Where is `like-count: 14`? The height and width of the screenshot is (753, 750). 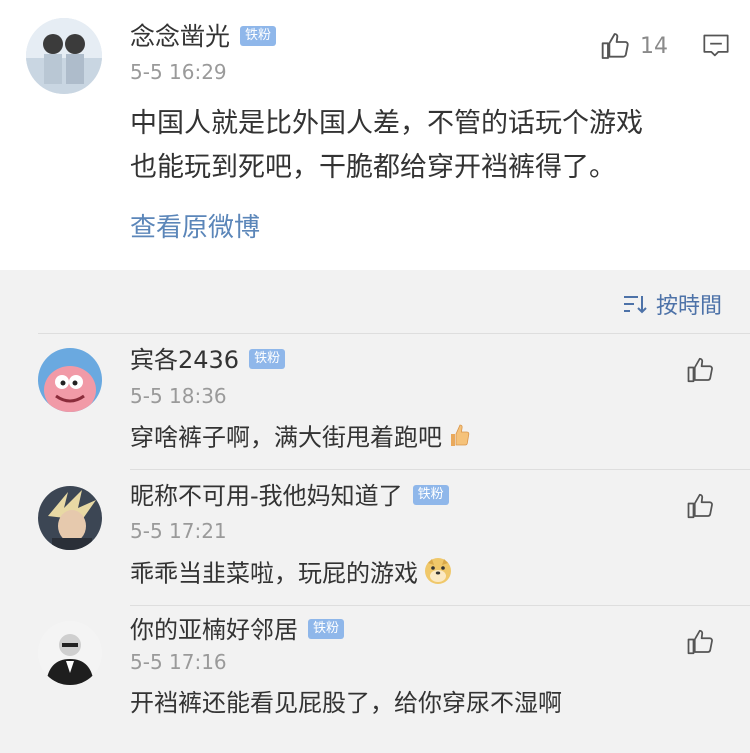 like-count: 14 is located at coordinates (654, 46).